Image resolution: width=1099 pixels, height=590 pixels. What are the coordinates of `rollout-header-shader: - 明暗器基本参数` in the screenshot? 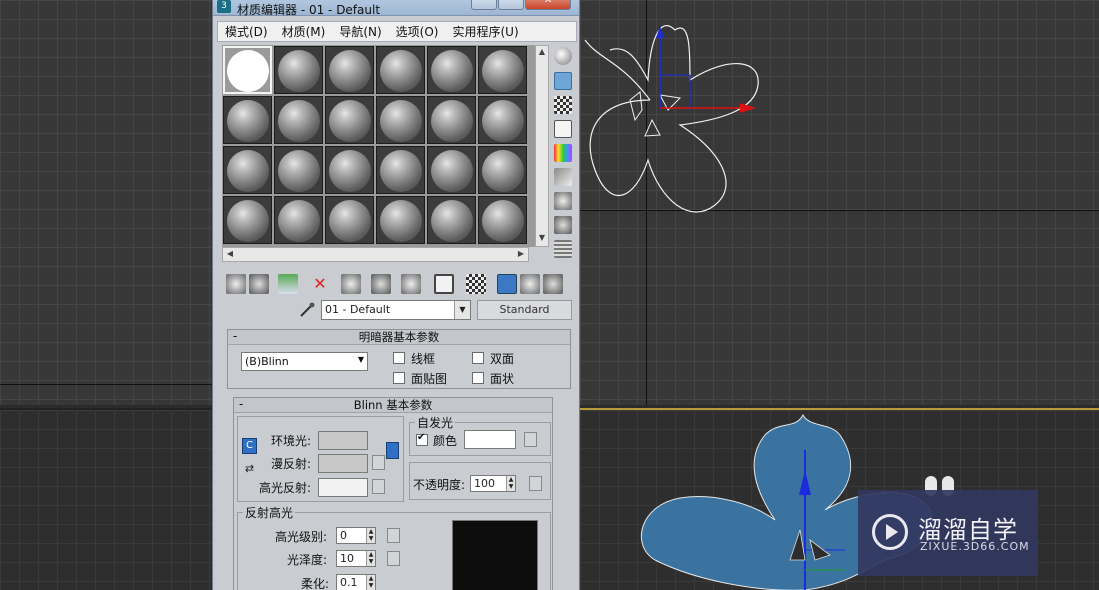 It's located at (399, 337).